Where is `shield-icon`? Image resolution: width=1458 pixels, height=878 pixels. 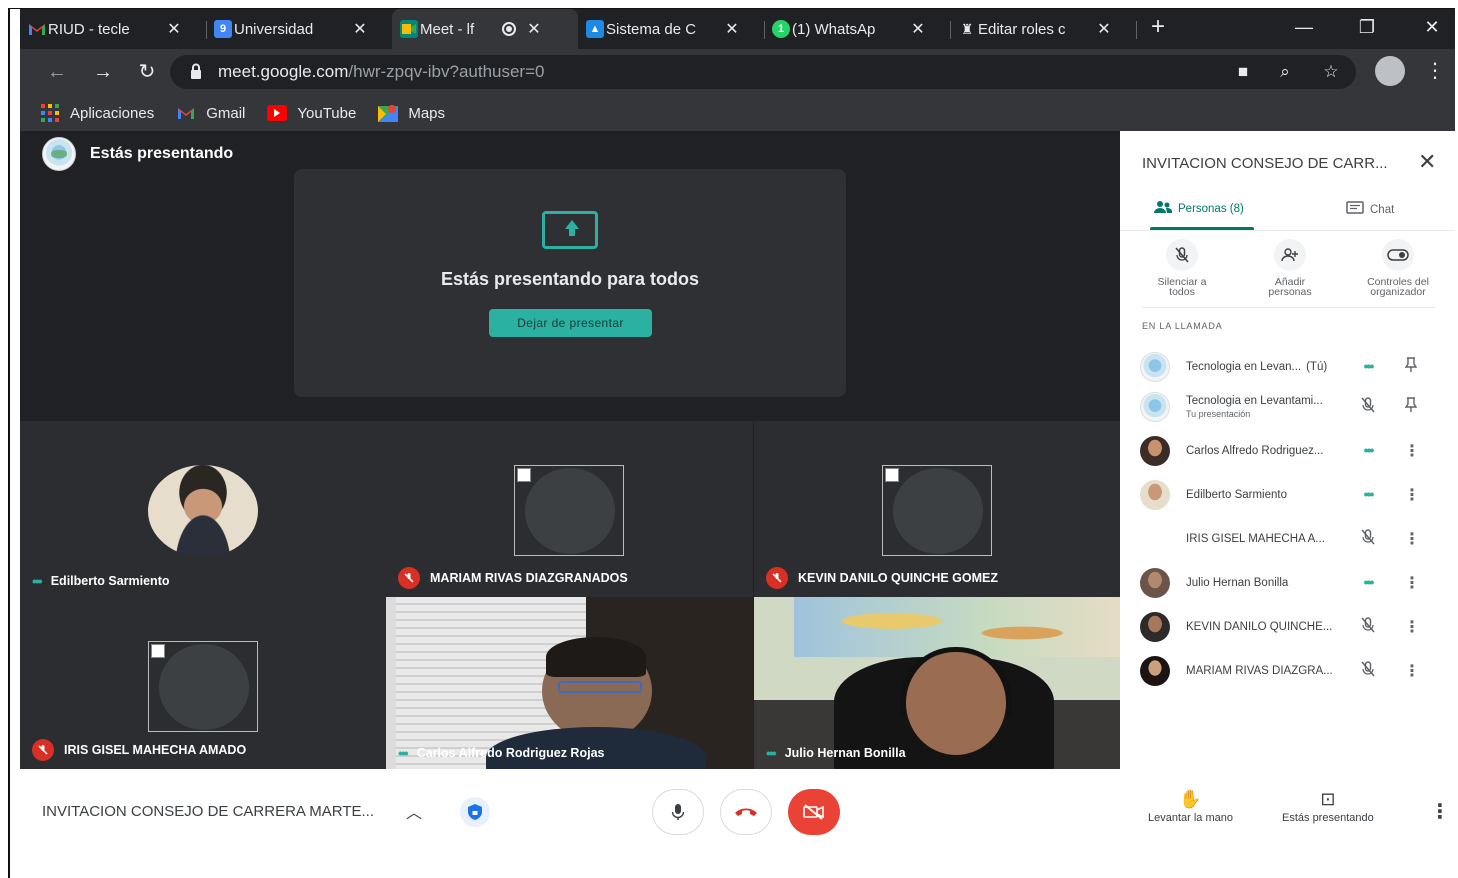 shield-icon is located at coordinates (475, 812).